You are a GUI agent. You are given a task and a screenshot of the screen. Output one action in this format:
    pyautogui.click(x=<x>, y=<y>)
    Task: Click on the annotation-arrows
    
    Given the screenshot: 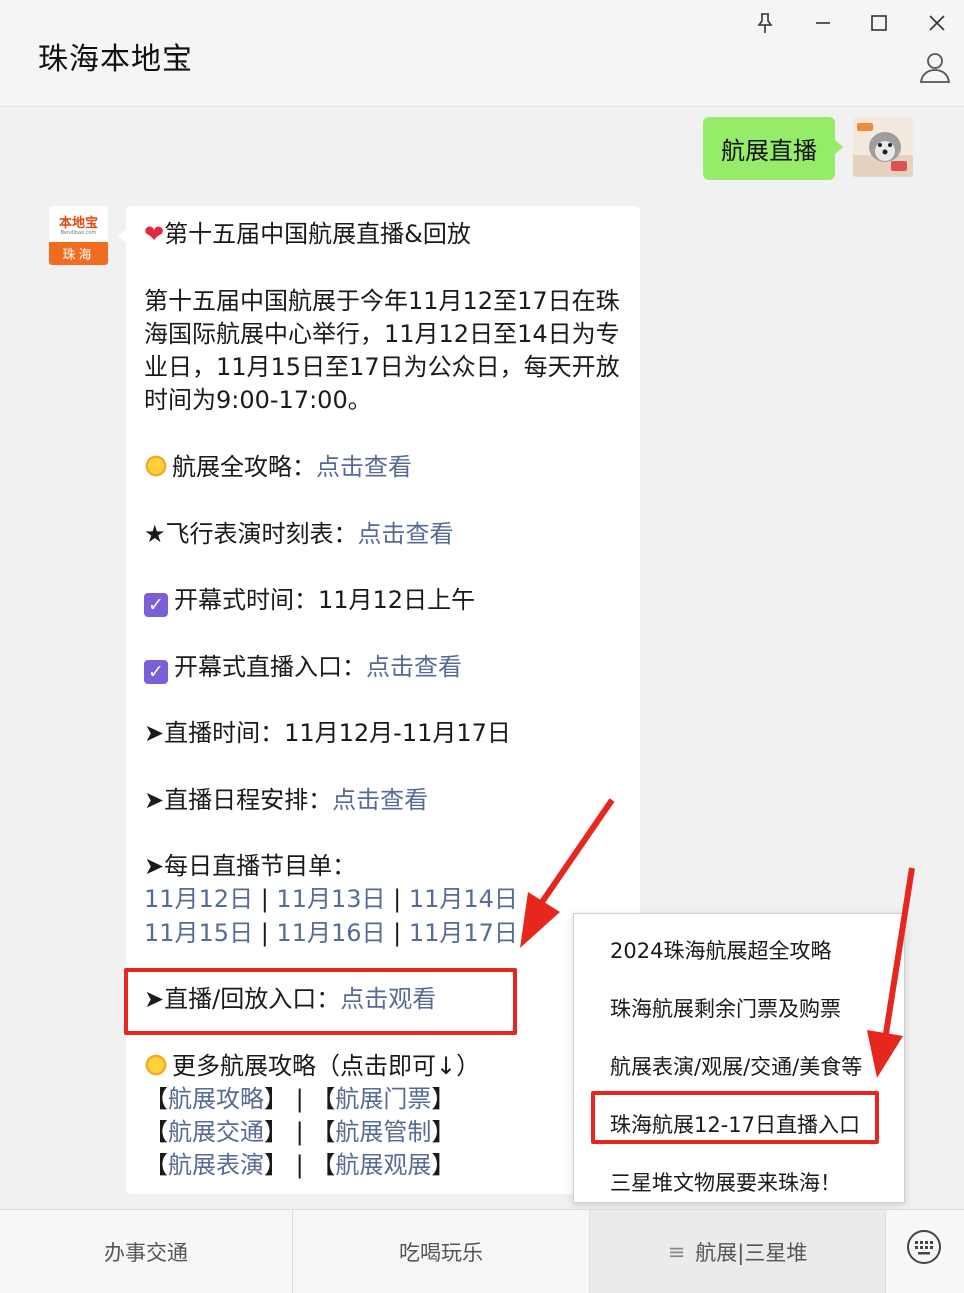 What is the action you would take?
    pyautogui.click(x=717, y=938)
    